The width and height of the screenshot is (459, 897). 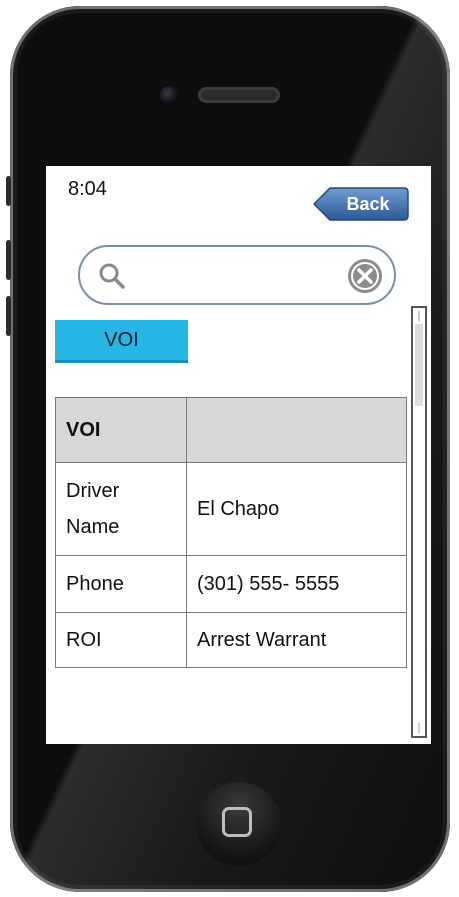 I want to click on ear-speaker, so click(x=239, y=95).